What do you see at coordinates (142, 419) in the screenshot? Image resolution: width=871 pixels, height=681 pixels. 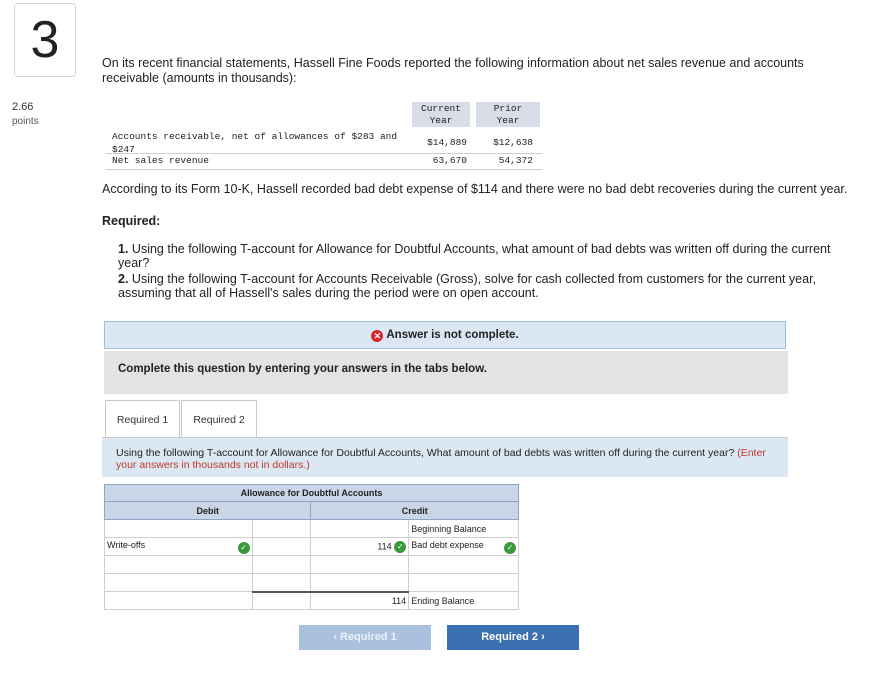 I see `tab-required-1: Required 1` at bounding box center [142, 419].